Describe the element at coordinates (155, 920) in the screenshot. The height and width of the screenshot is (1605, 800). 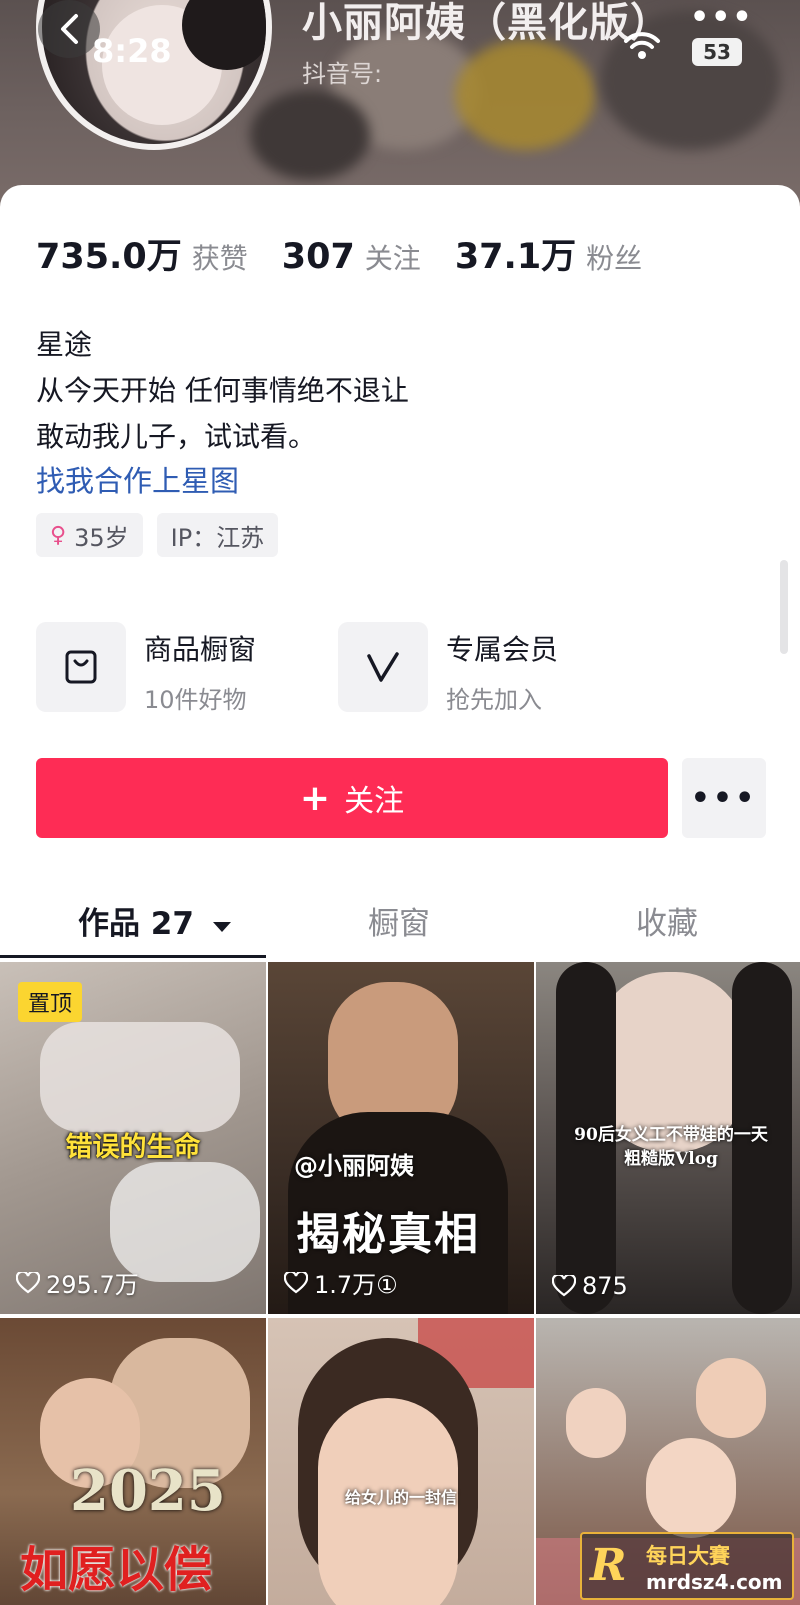
I see `tab-works: 作品 27` at that location.